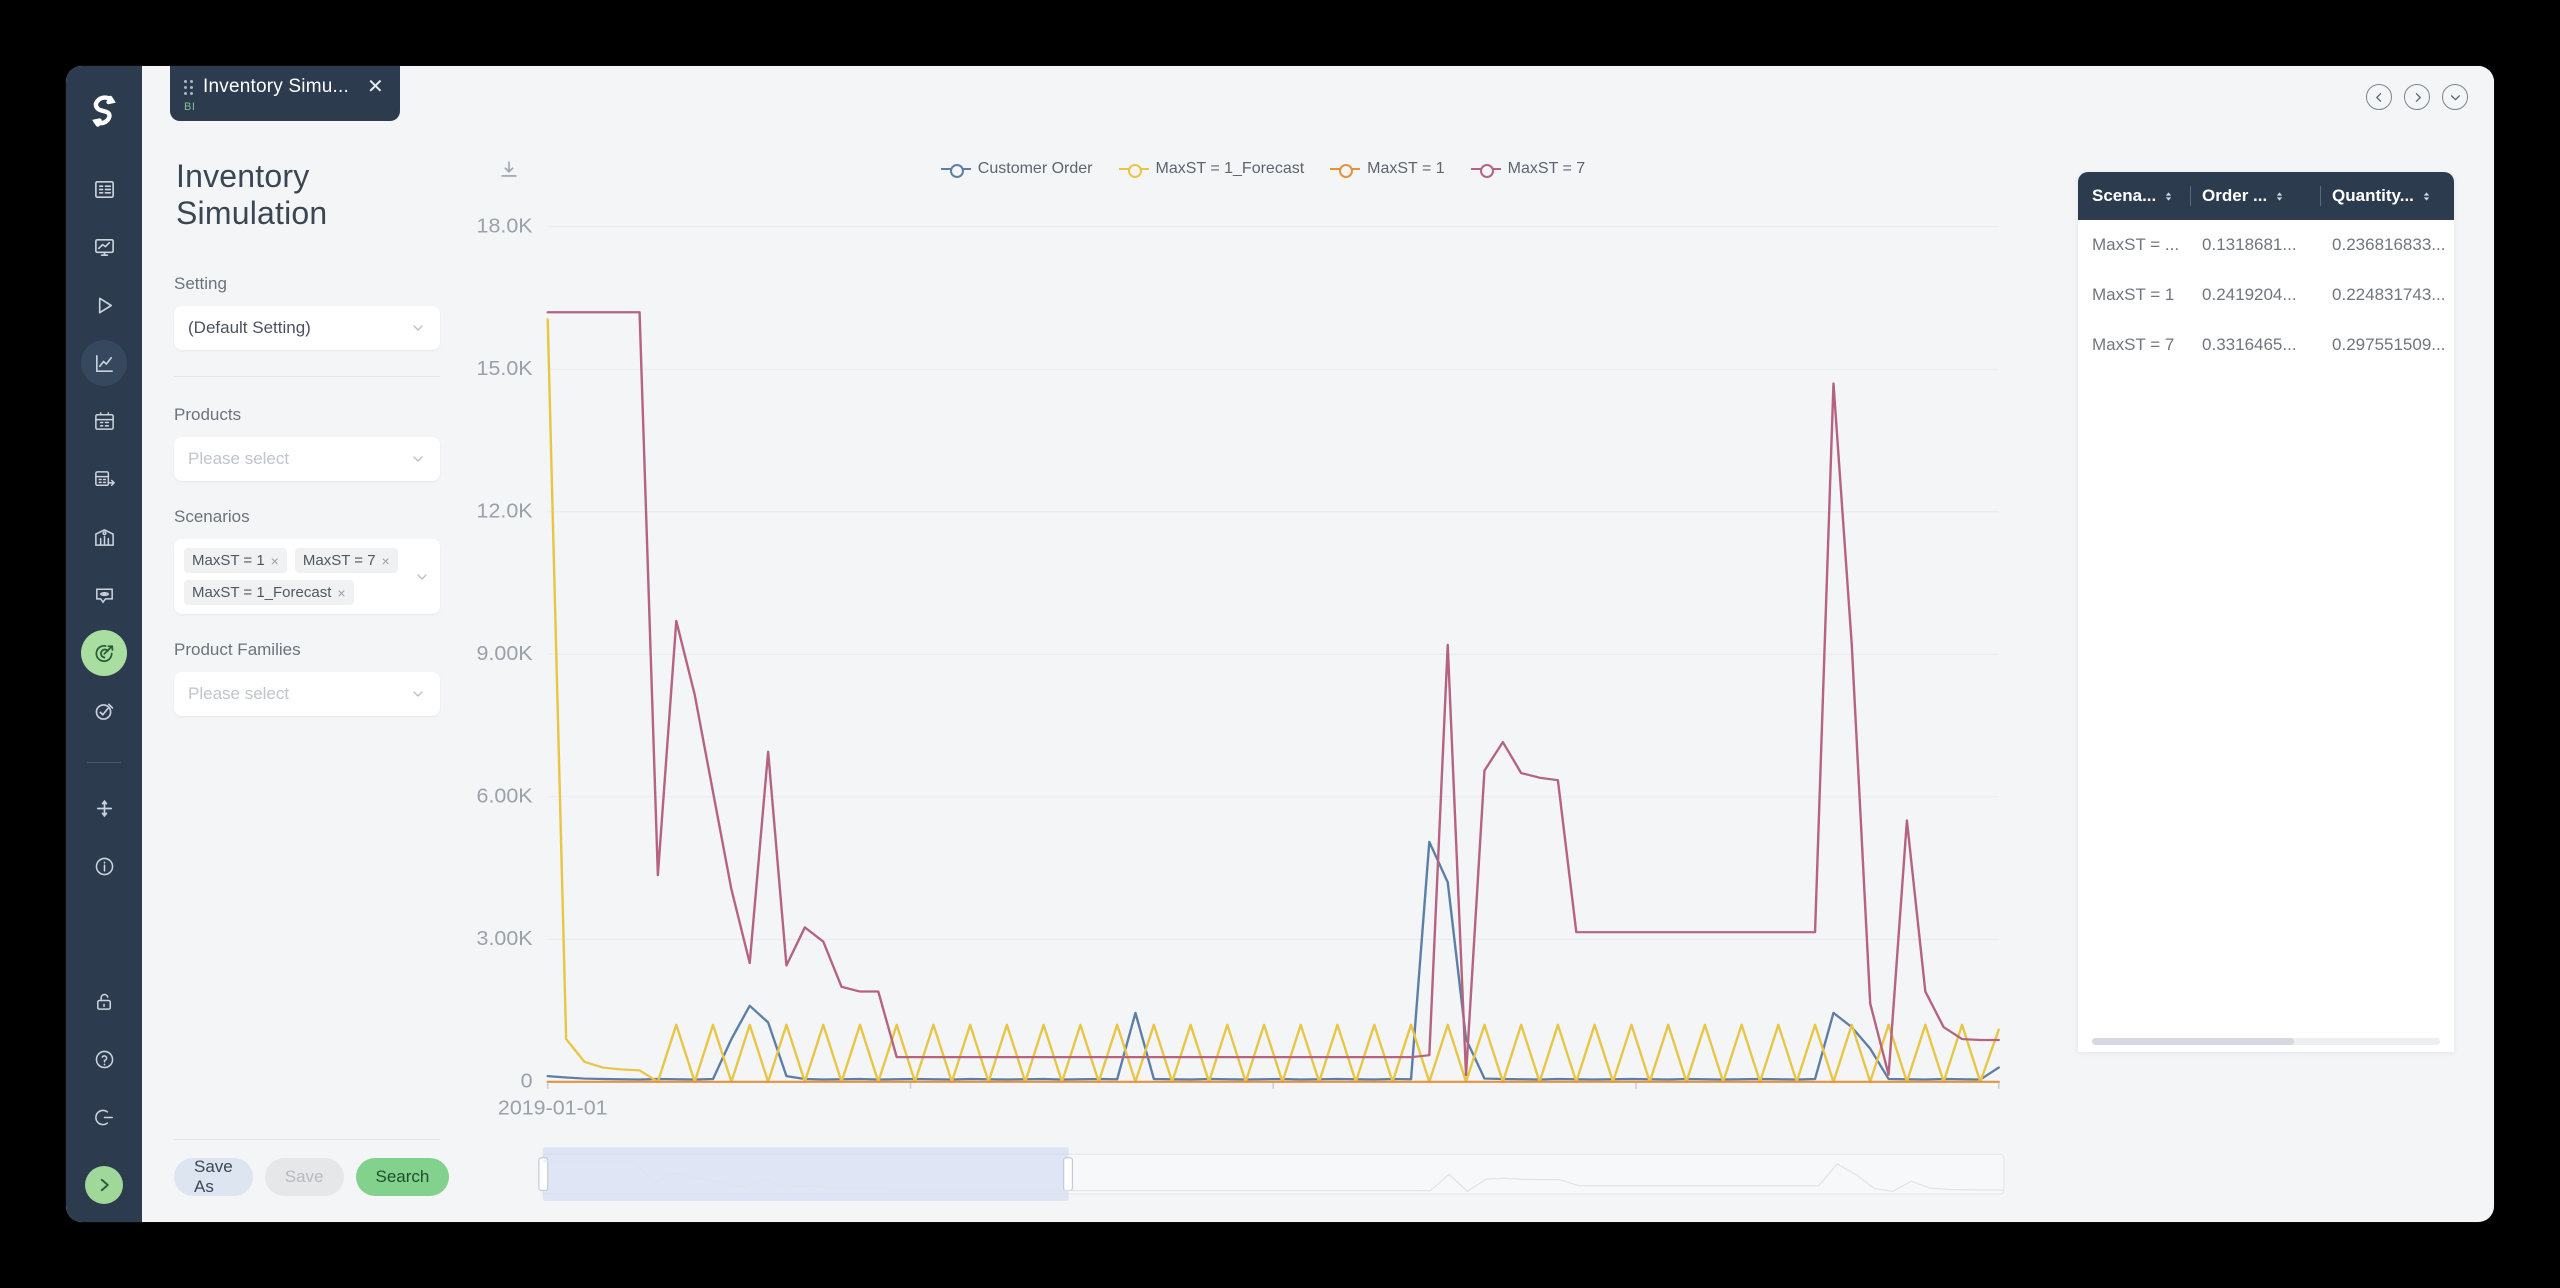  Describe the element at coordinates (190, 107) in the screenshot. I see `tab-badge: BI` at that location.